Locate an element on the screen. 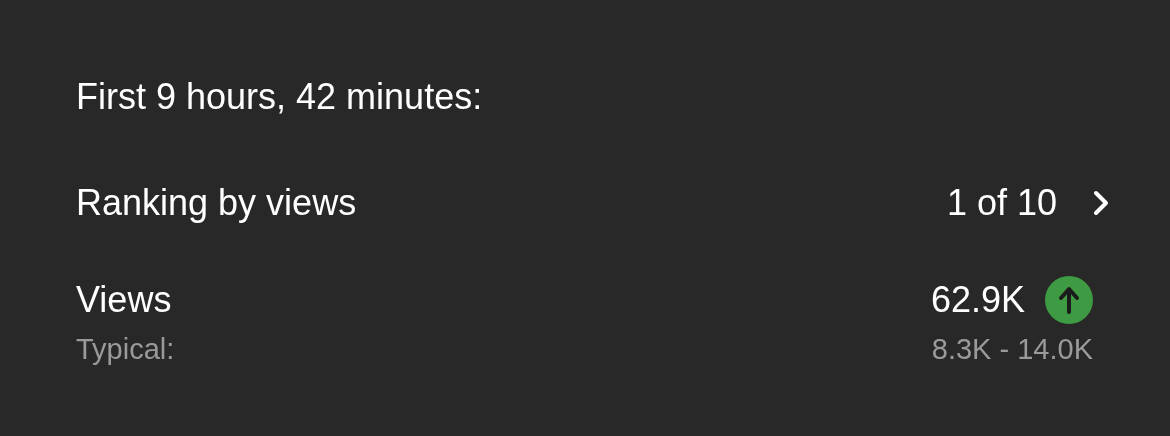  section-heading: First 9 hours, 42 minutes: is located at coordinates (280, 97).